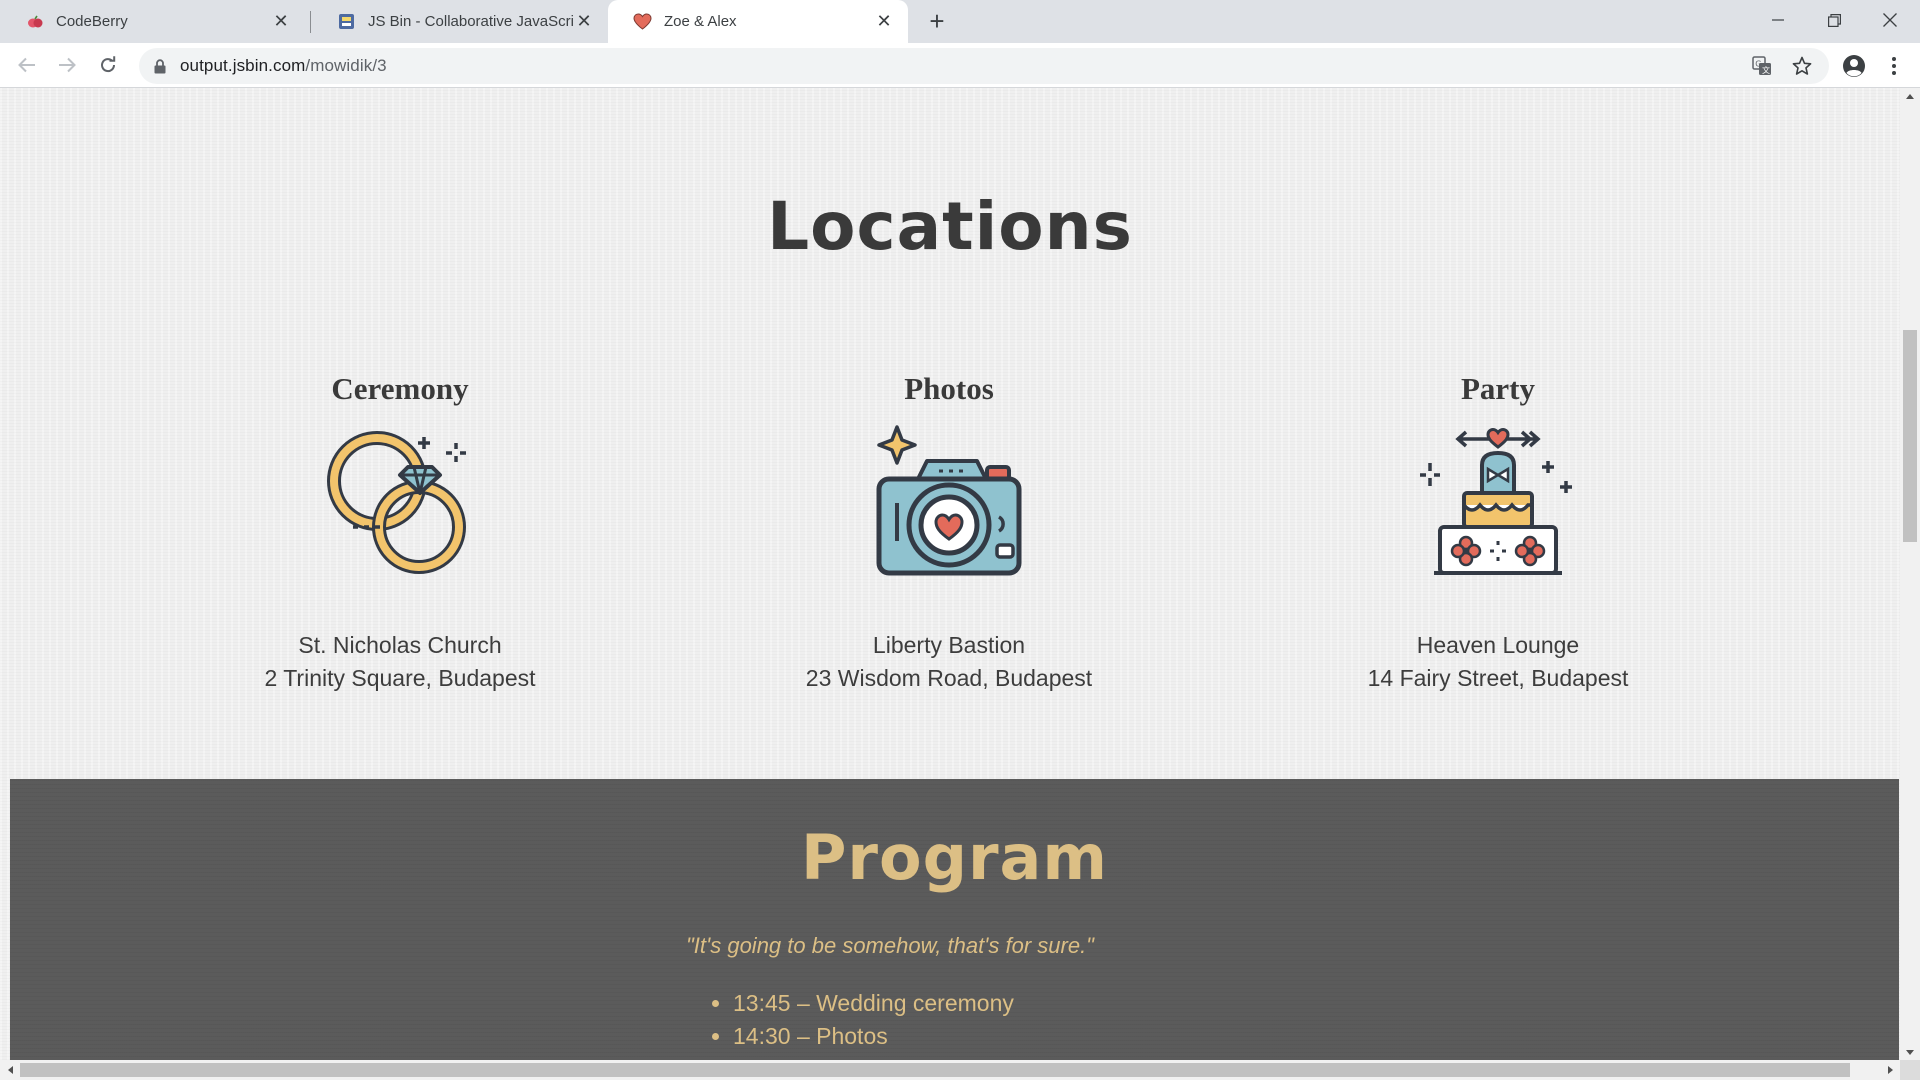 The height and width of the screenshot is (1080, 1920). I want to click on close-window-button, so click(1890, 20).